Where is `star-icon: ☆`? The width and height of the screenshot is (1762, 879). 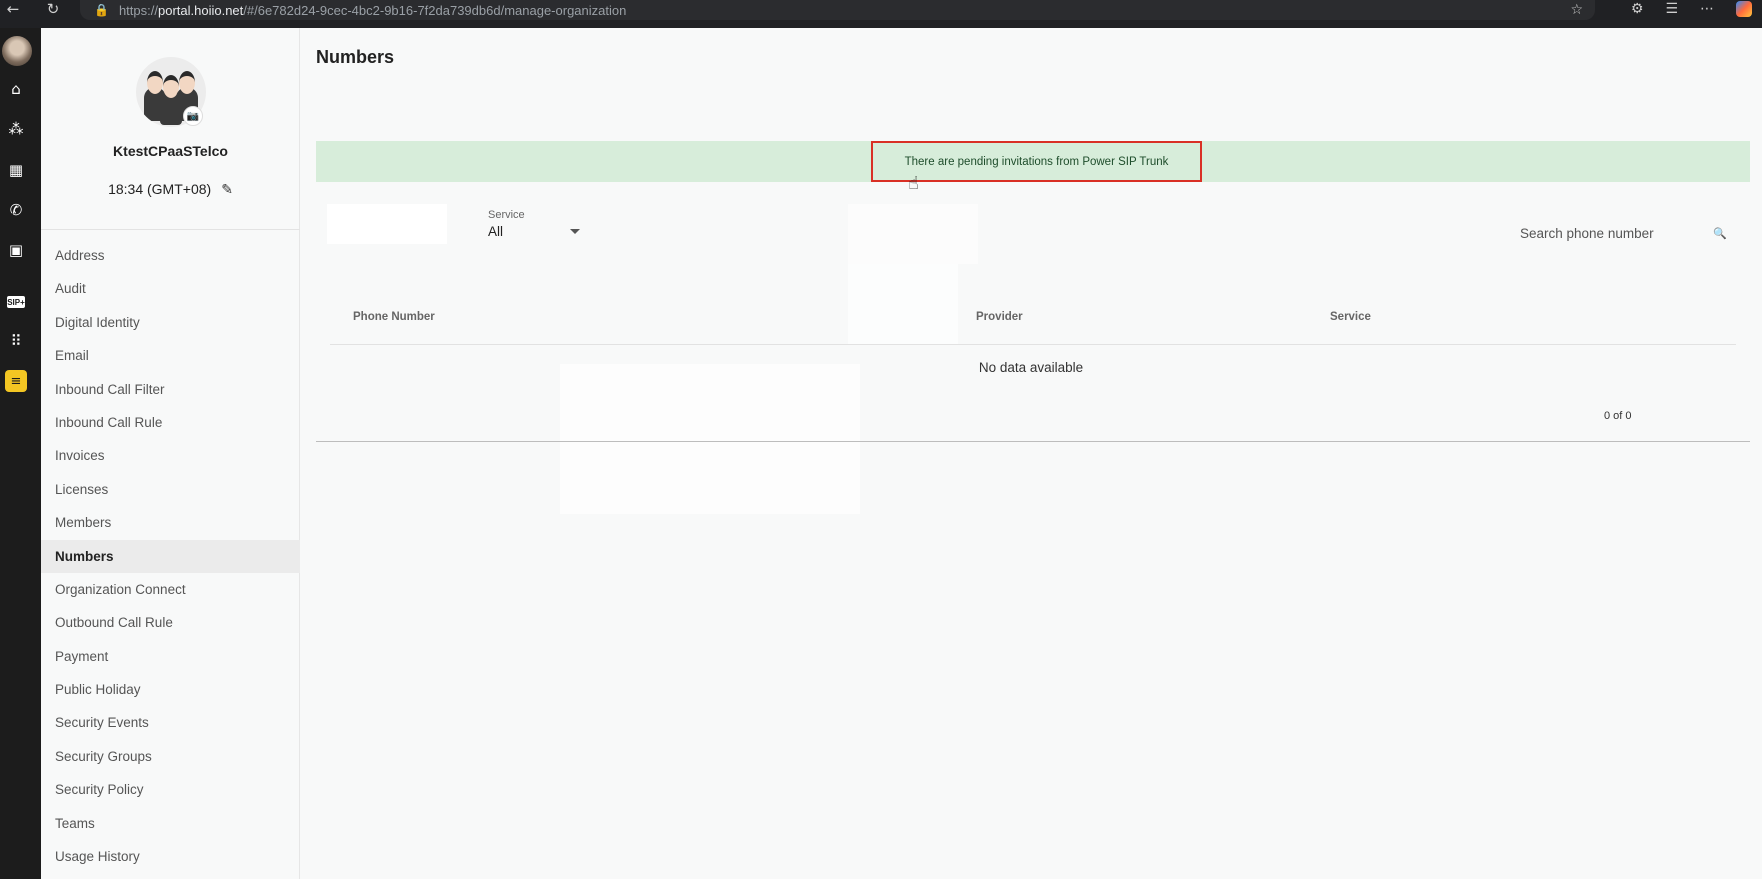 star-icon: ☆ is located at coordinates (1576, 10).